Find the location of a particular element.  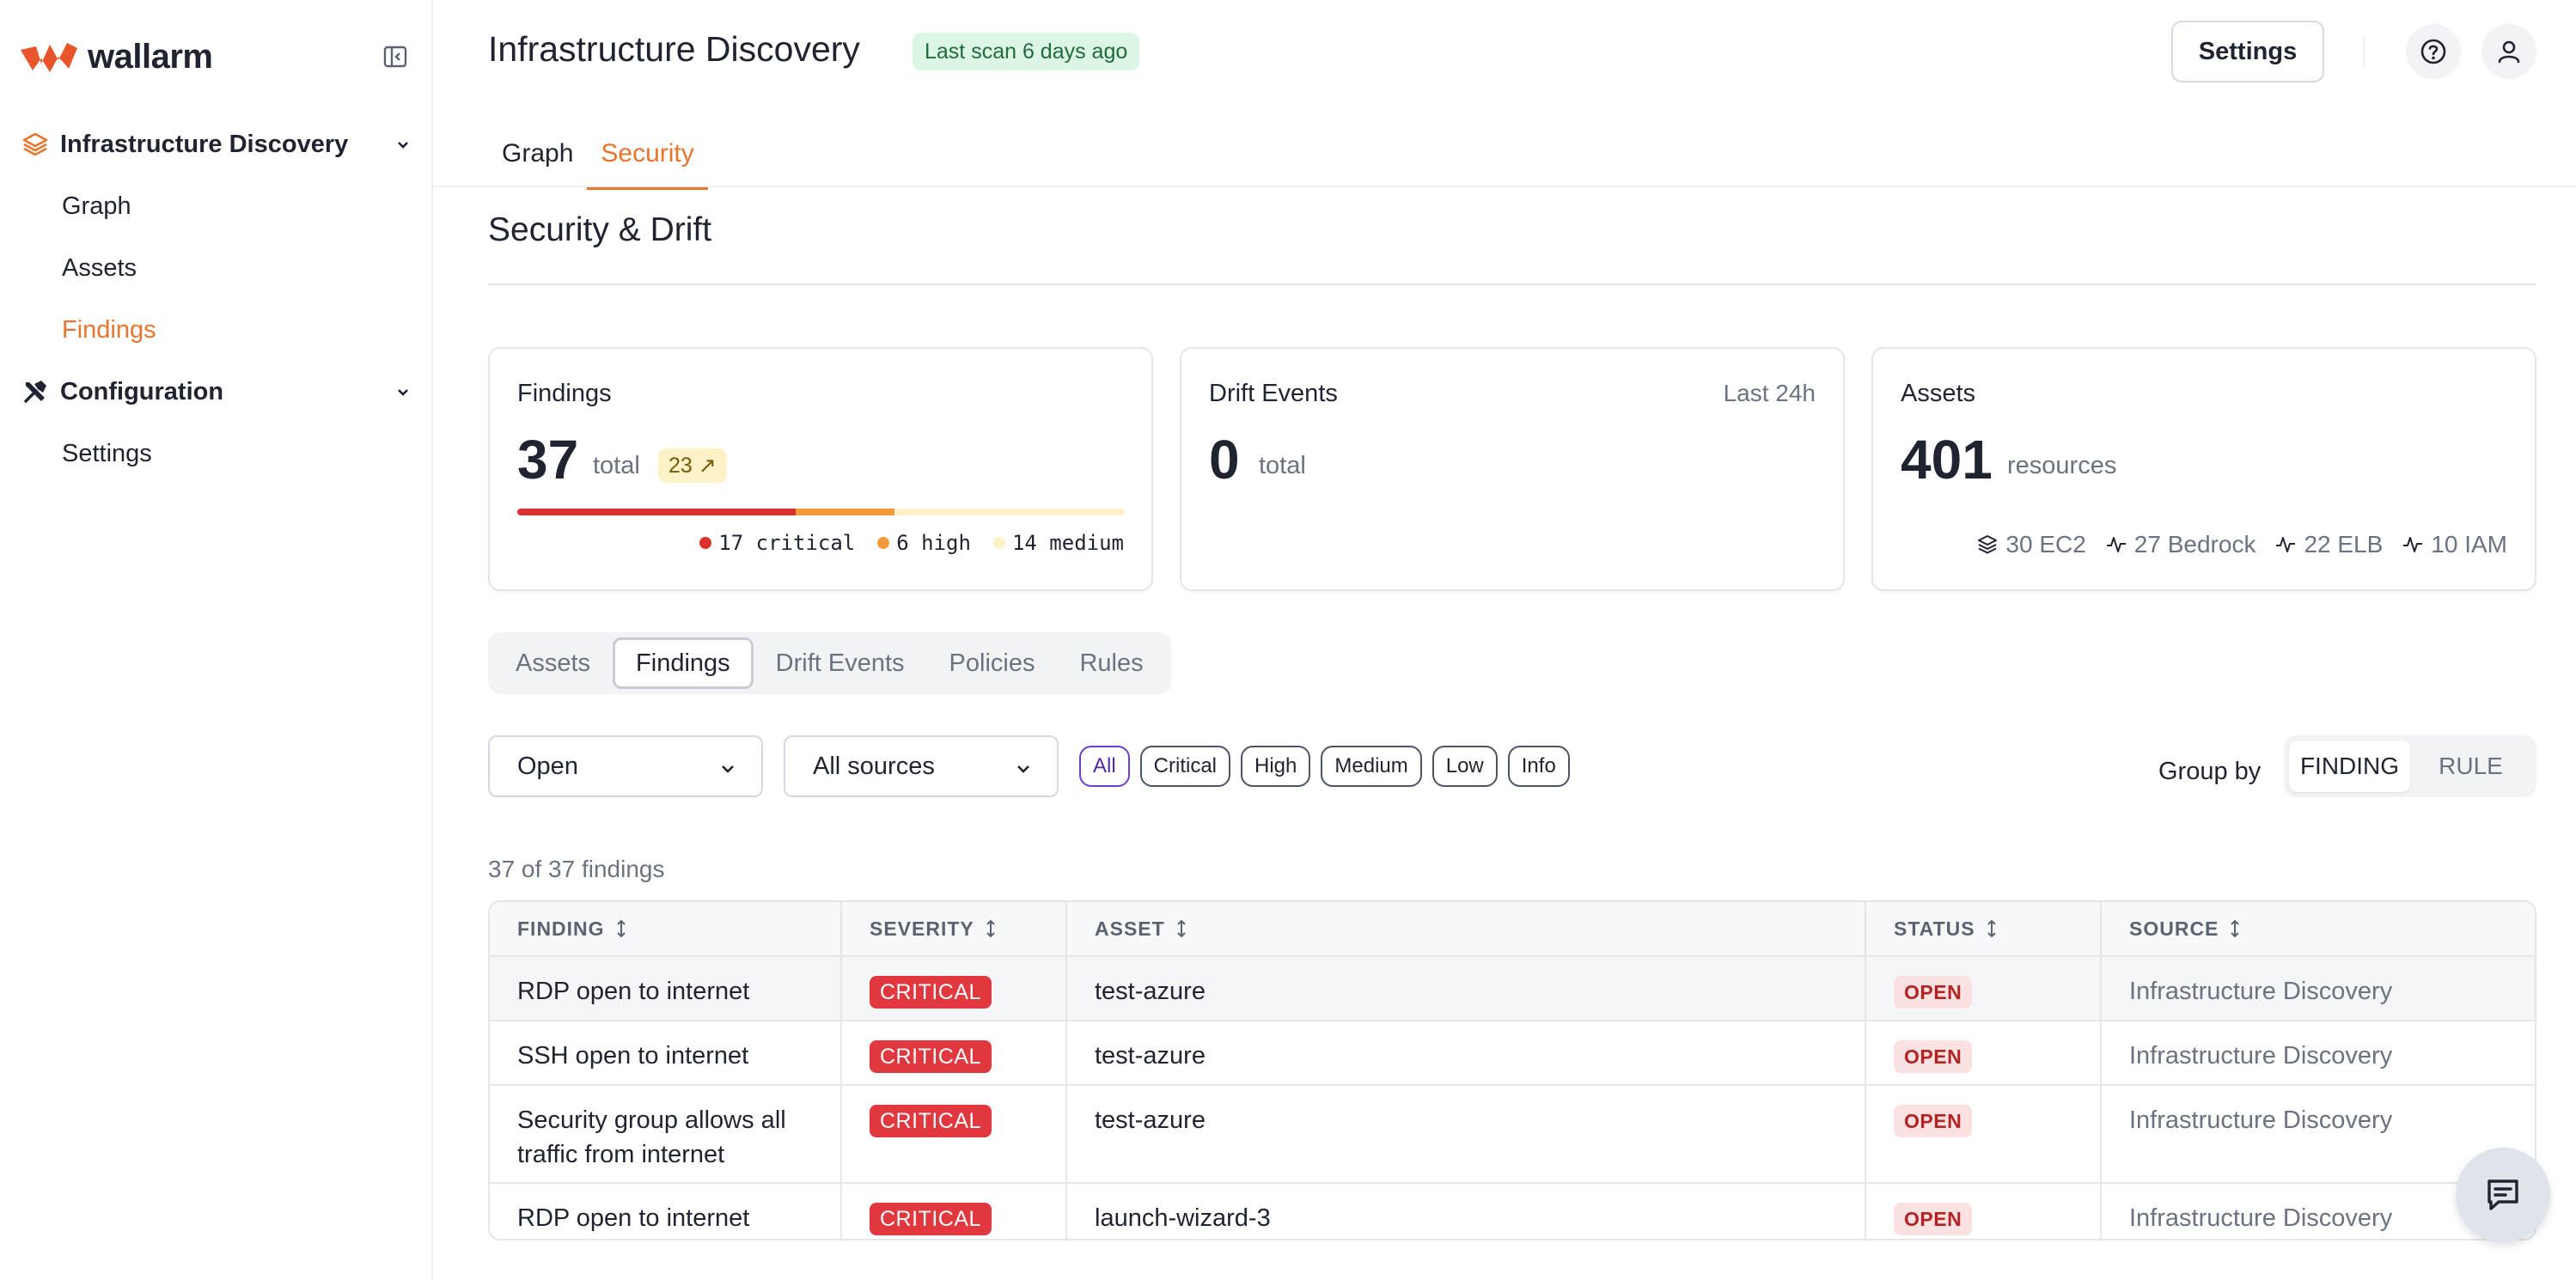

help-icon is located at coordinates (2433, 51).